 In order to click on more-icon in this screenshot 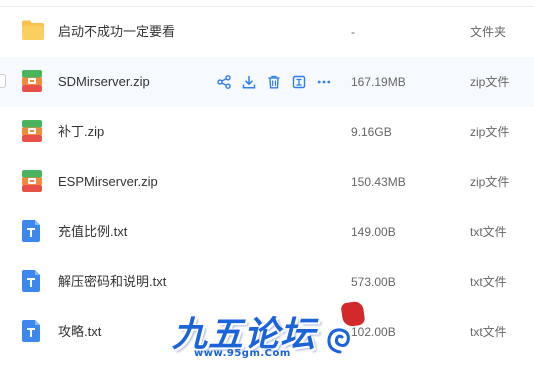, I will do `click(324, 82)`.